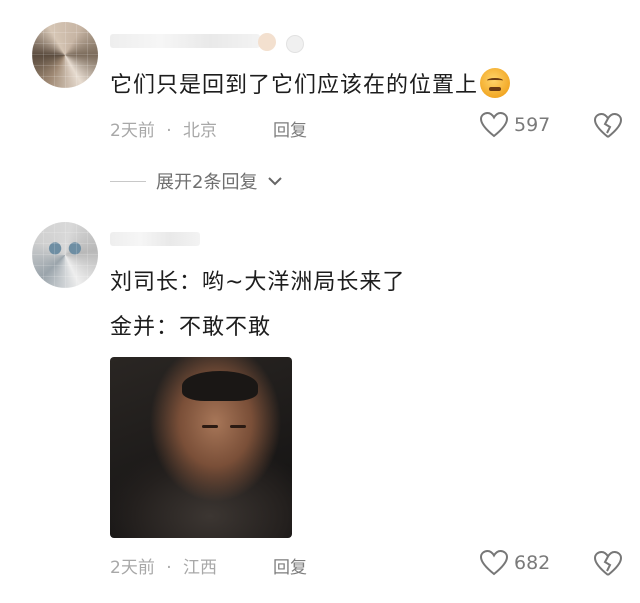 The width and height of the screenshot is (640, 603). Describe the element at coordinates (532, 563) in the screenshot. I see `like-count: 682` at that location.